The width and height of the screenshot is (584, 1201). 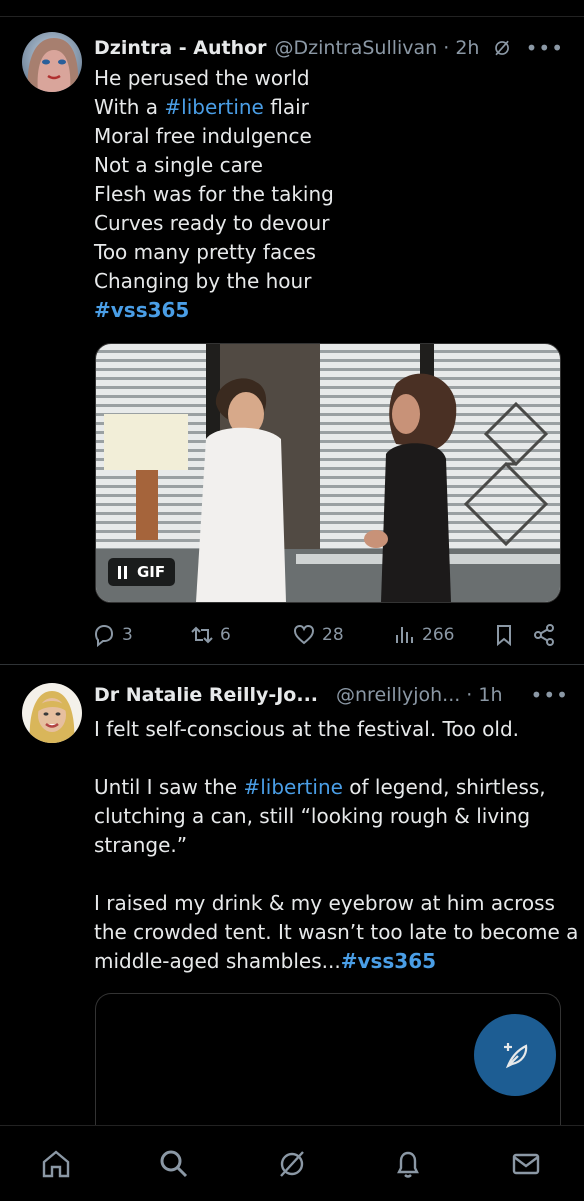 I want to click on compose-button, so click(x=515, y=1055).